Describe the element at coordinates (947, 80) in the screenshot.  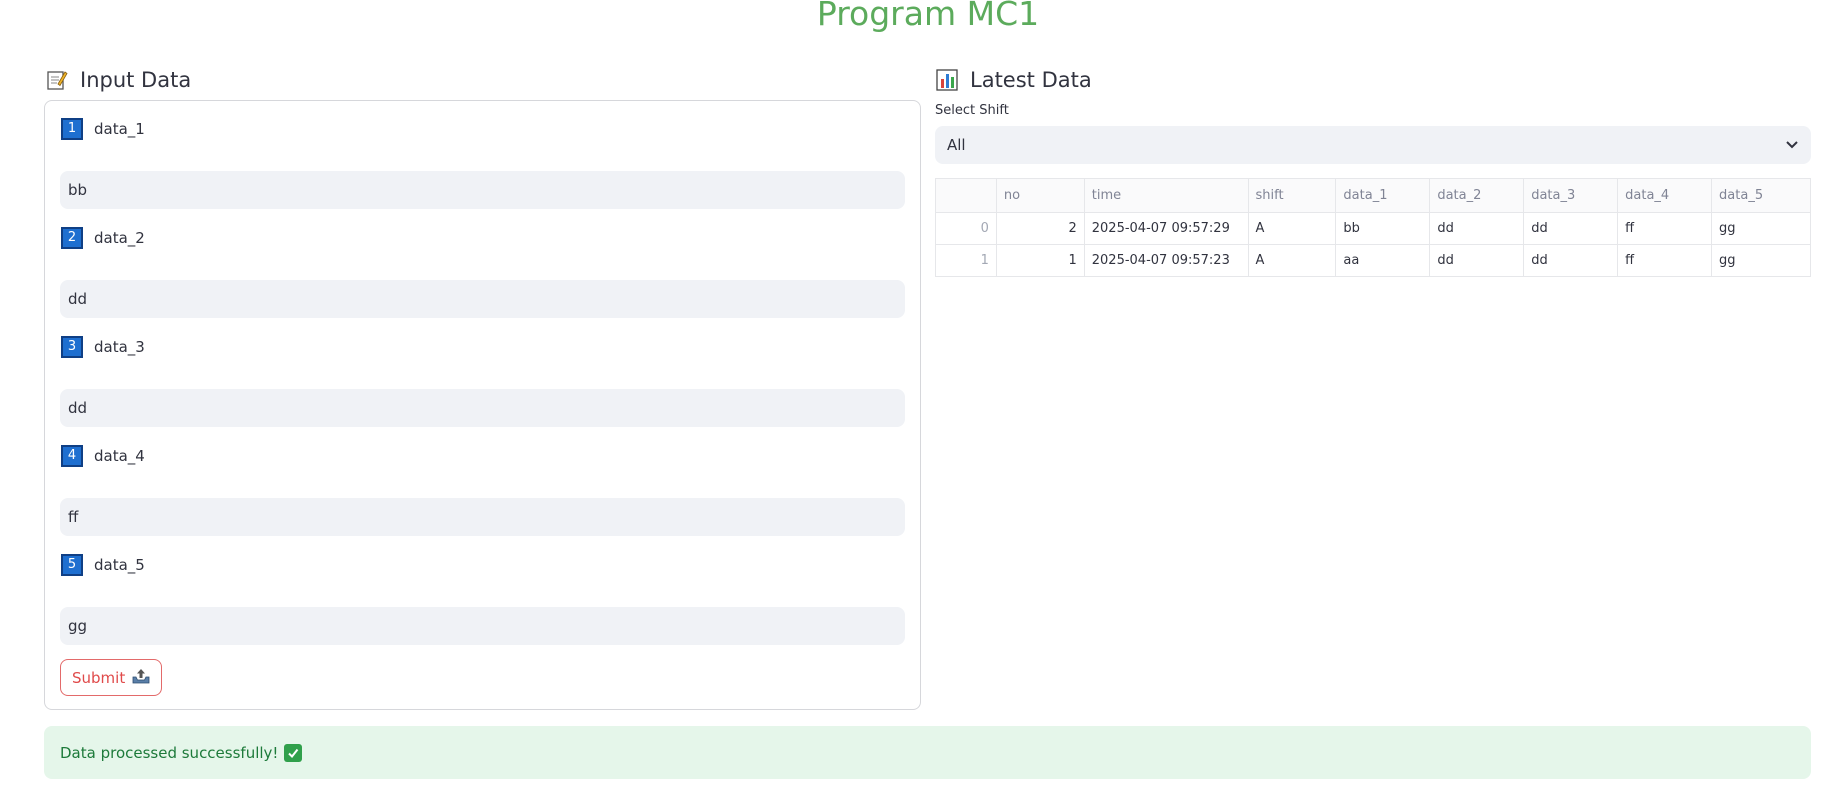
I see `bar-chart-icon` at that location.